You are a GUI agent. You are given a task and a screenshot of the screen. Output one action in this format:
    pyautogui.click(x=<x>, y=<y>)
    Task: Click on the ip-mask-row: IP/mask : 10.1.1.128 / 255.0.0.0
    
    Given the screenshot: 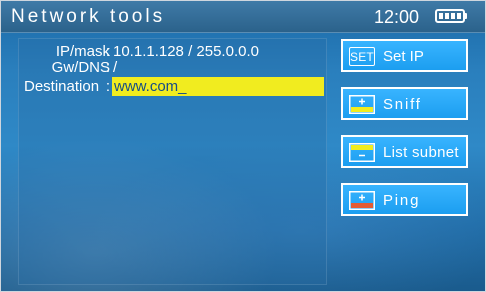 What is the action you would take?
    pyautogui.click(x=172, y=51)
    